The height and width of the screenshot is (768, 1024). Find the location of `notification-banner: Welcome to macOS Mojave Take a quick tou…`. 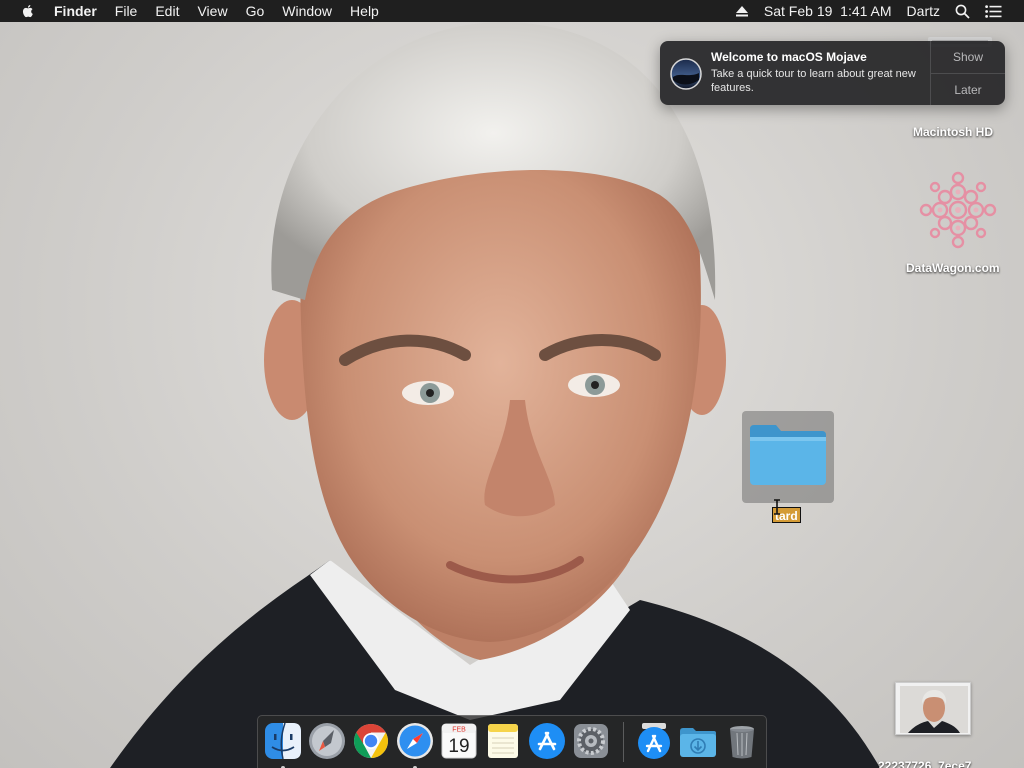

notification-banner: Welcome to macOS Mojave Take a quick tou… is located at coordinates (832, 73).